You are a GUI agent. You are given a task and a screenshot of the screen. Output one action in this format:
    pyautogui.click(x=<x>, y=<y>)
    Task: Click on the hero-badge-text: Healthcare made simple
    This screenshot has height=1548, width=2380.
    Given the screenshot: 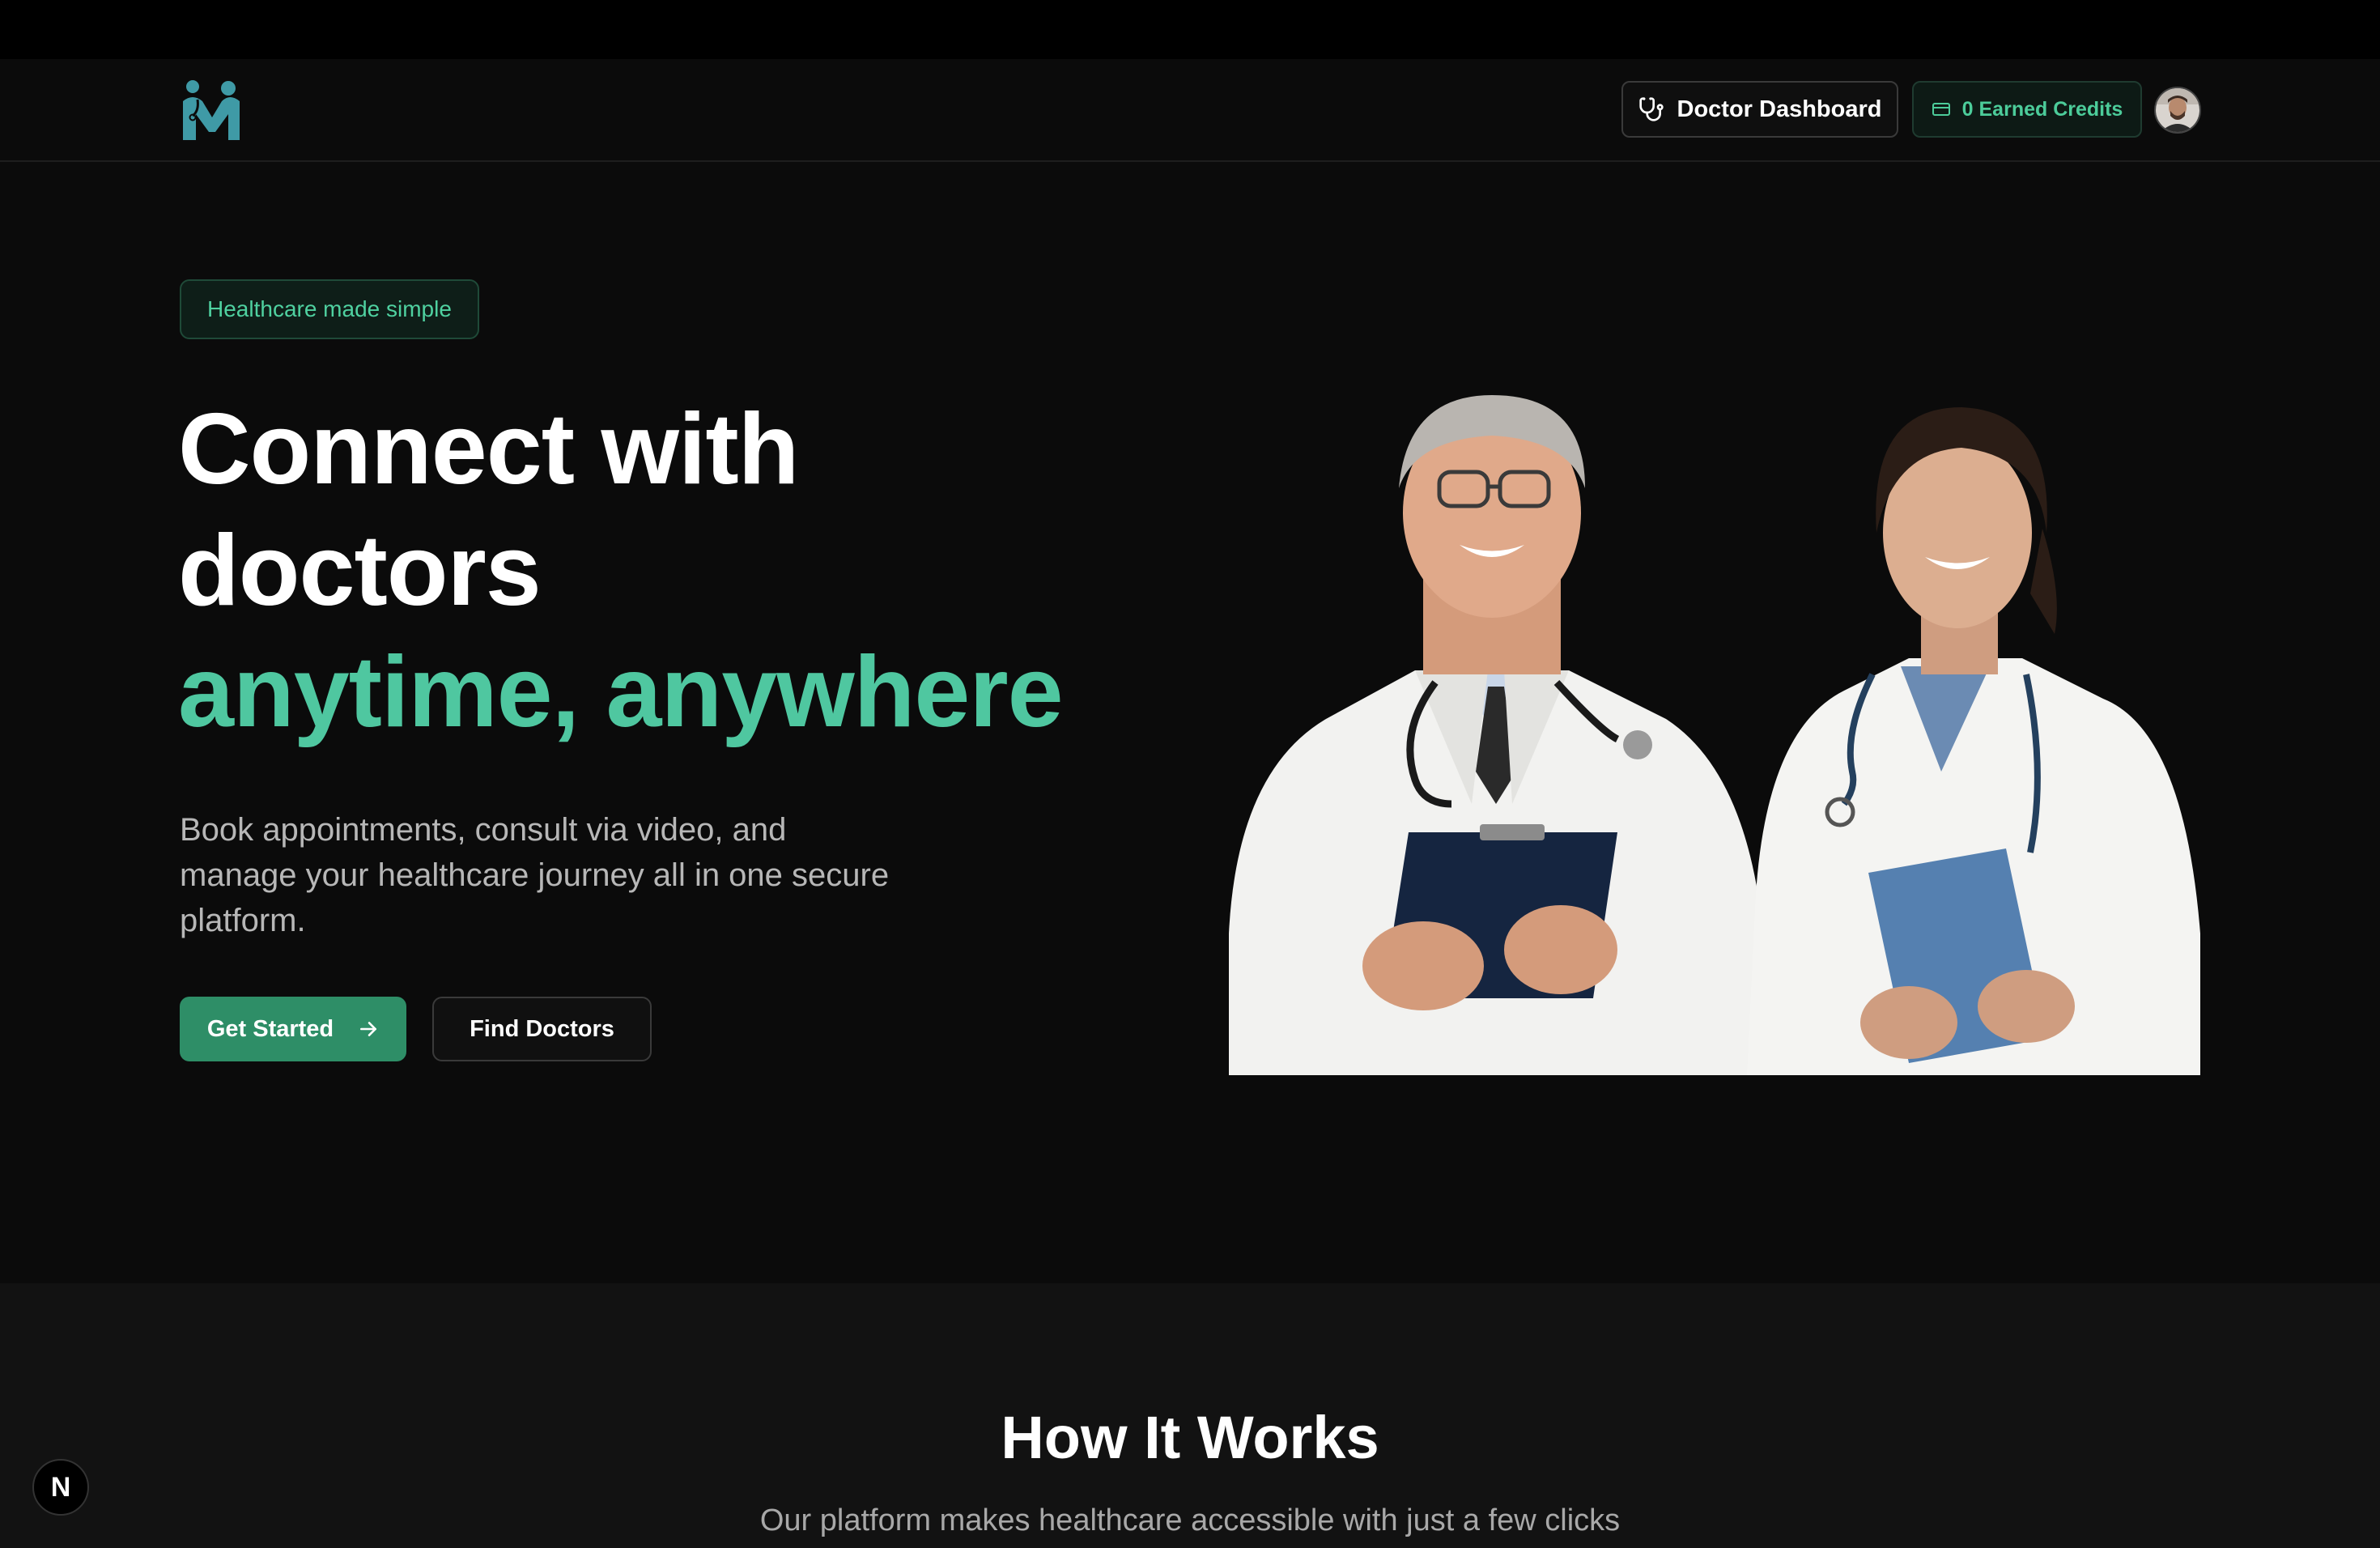 What is the action you would take?
    pyautogui.click(x=330, y=308)
    